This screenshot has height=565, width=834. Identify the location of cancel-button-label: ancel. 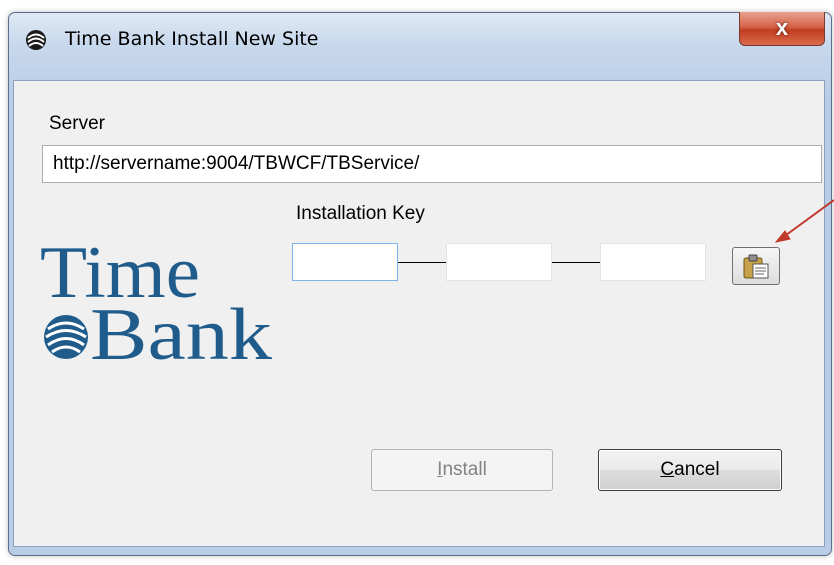
(697, 469).